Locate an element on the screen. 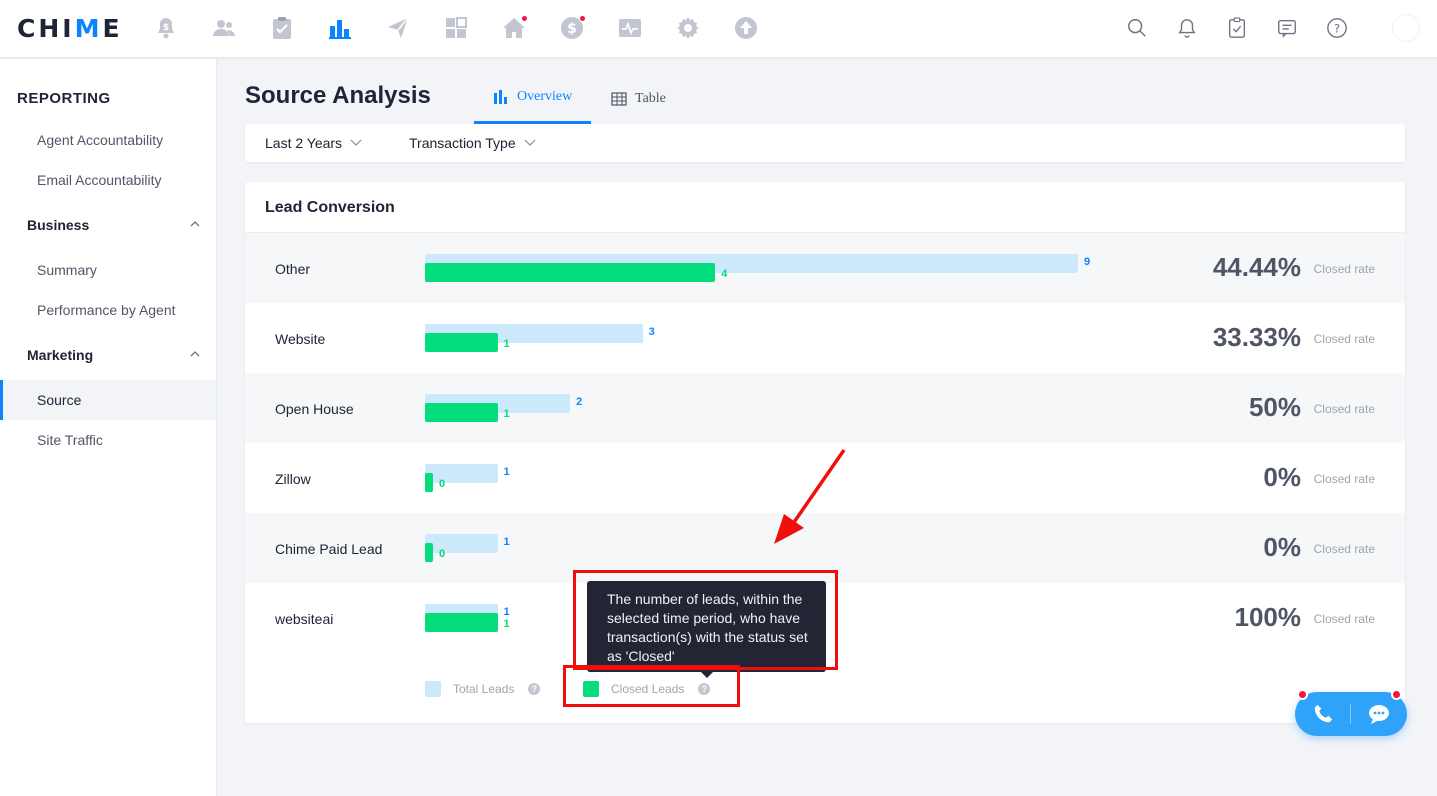 The height and width of the screenshot is (796, 1437). notifications-bell-icon is located at coordinates (1187, 28).